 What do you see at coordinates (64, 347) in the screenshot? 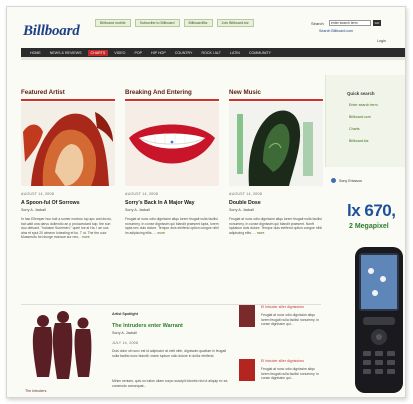
I see `band-silhouette-photo` at bounding box center [64, 347].